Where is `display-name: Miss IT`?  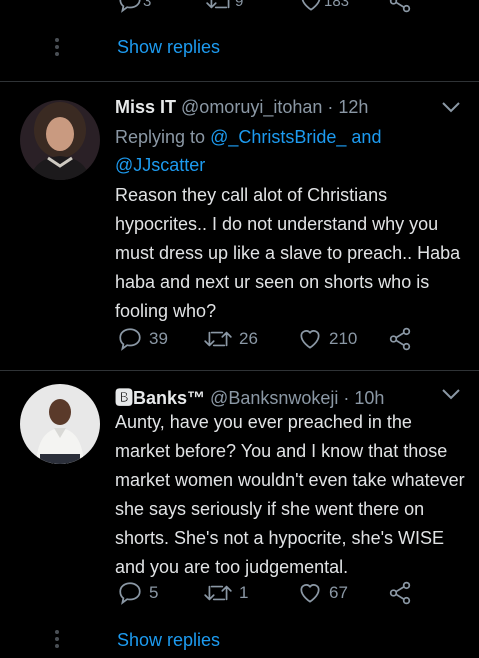 display-name: Miss IT is located at coordinates (145, 107).